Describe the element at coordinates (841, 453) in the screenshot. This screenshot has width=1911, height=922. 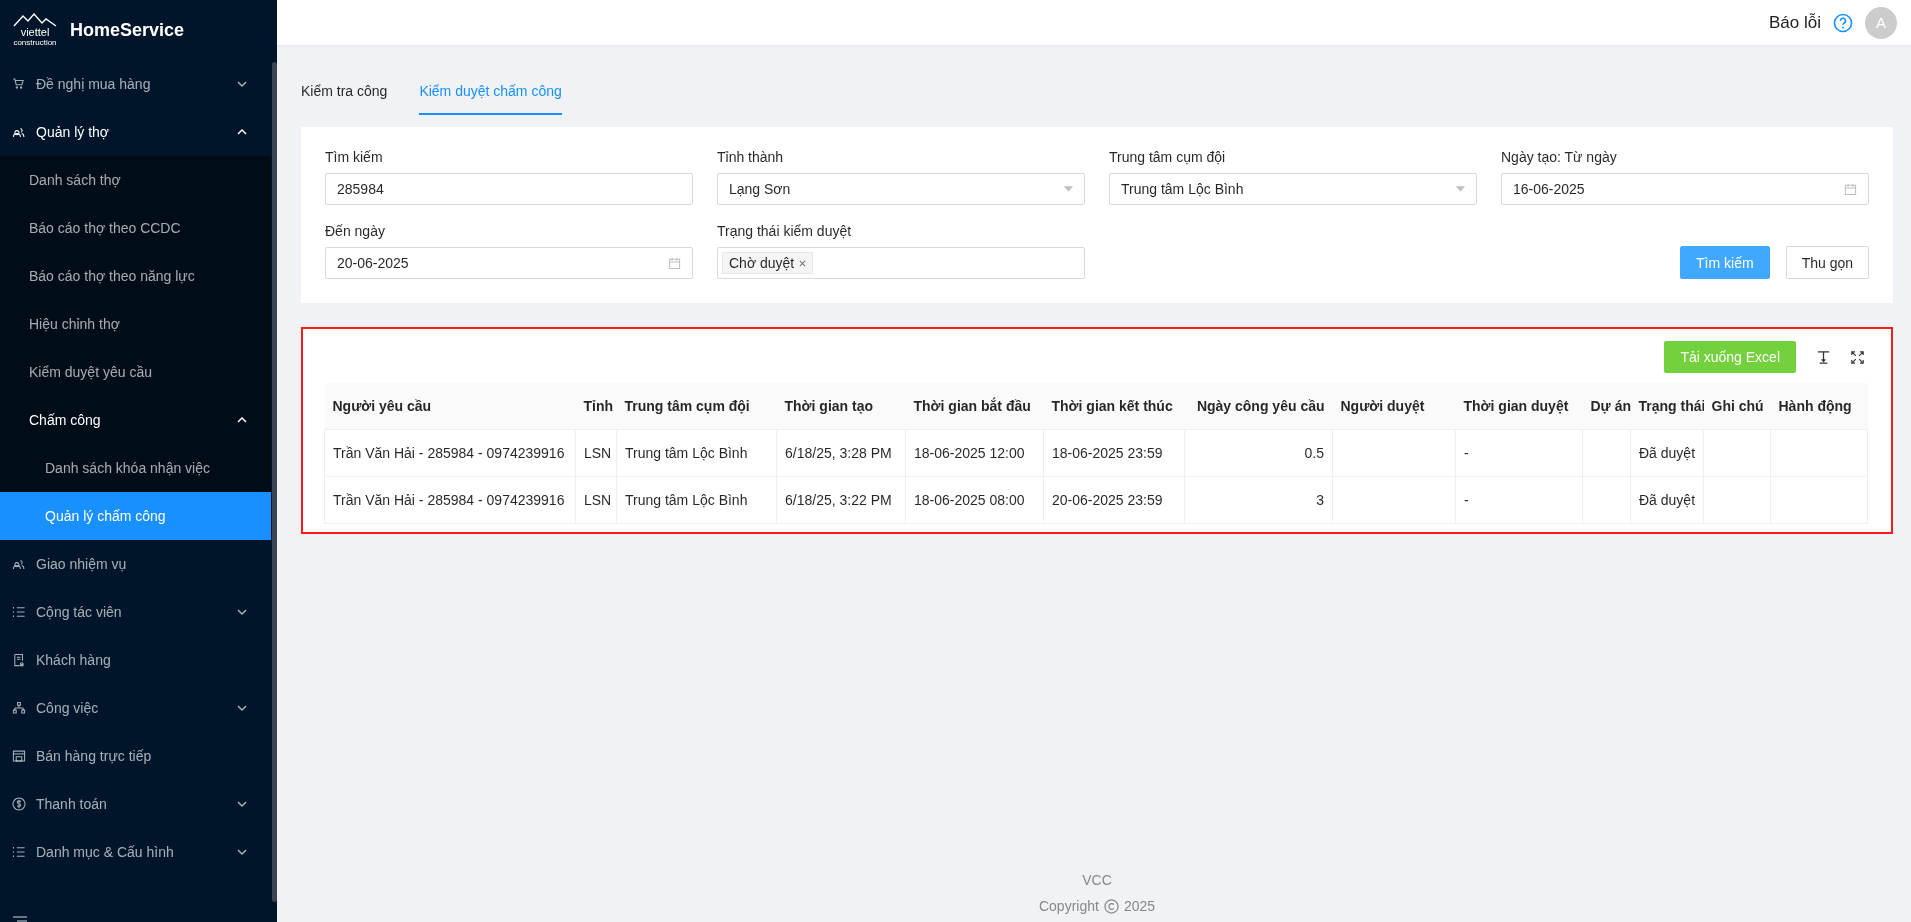
I see `table-cell: 6/18/25, 3:28 PM` at that location.